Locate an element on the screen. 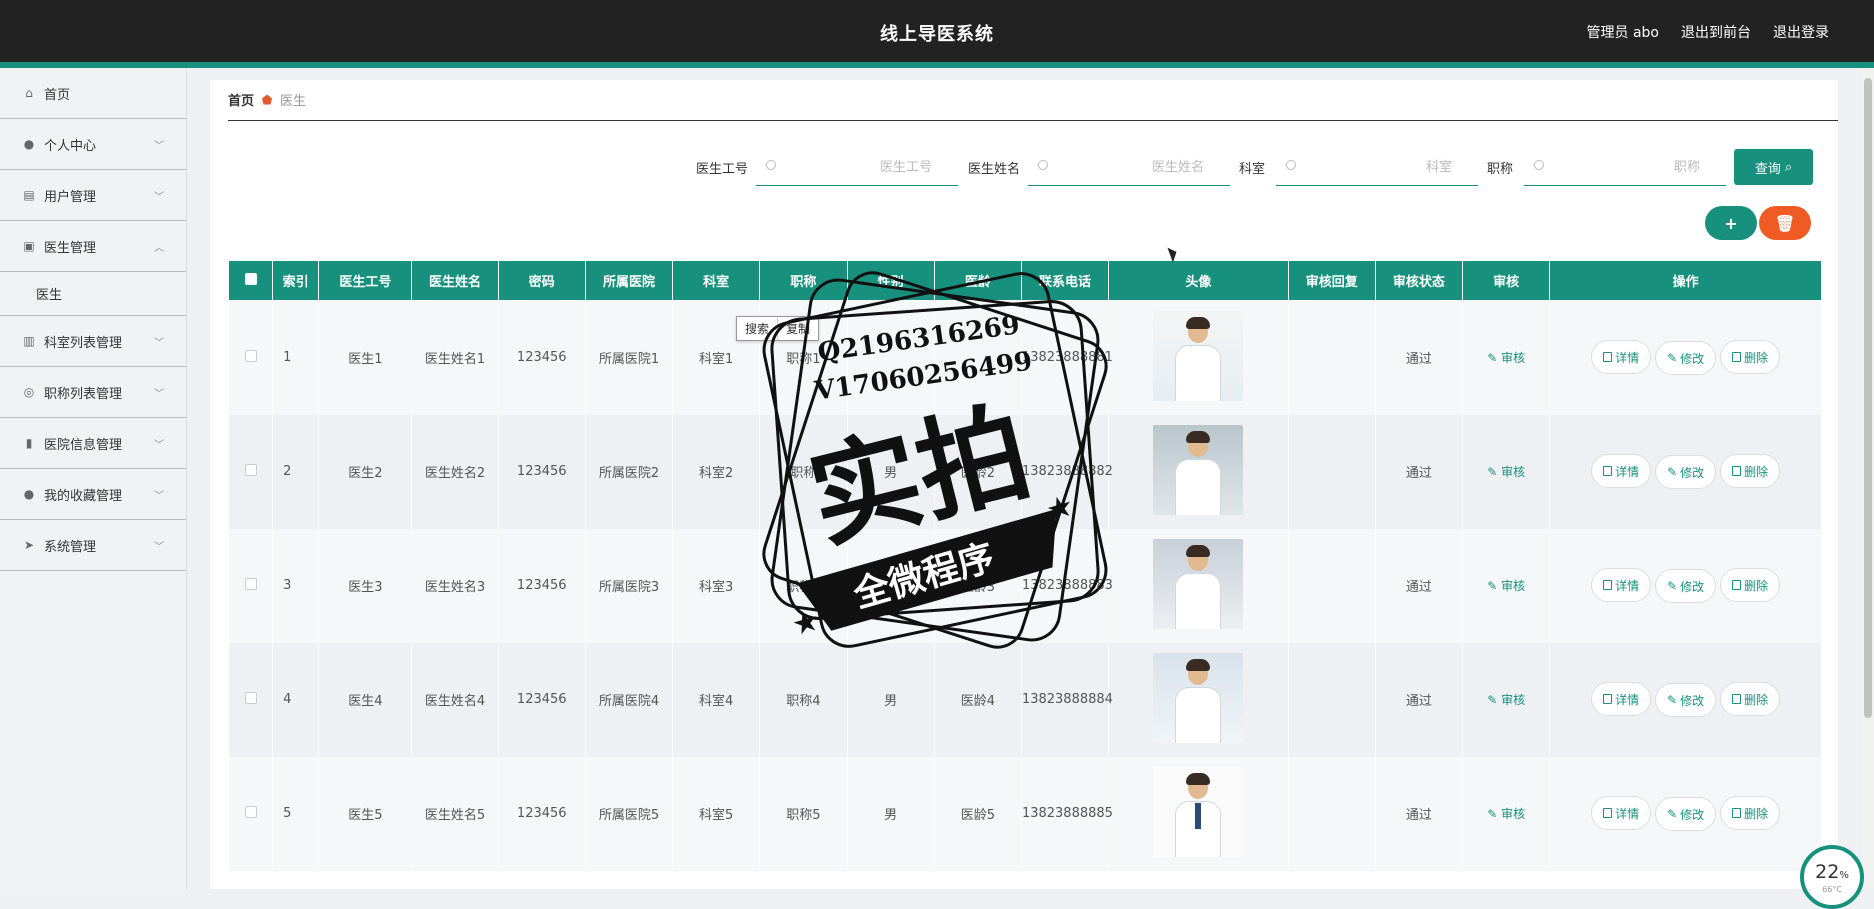 The width and height of the screenshot is (1874, 909). sidebar-item-hospital-management: ▮ 医院信息管理 ﹀ is located at coordinates (93, 443).